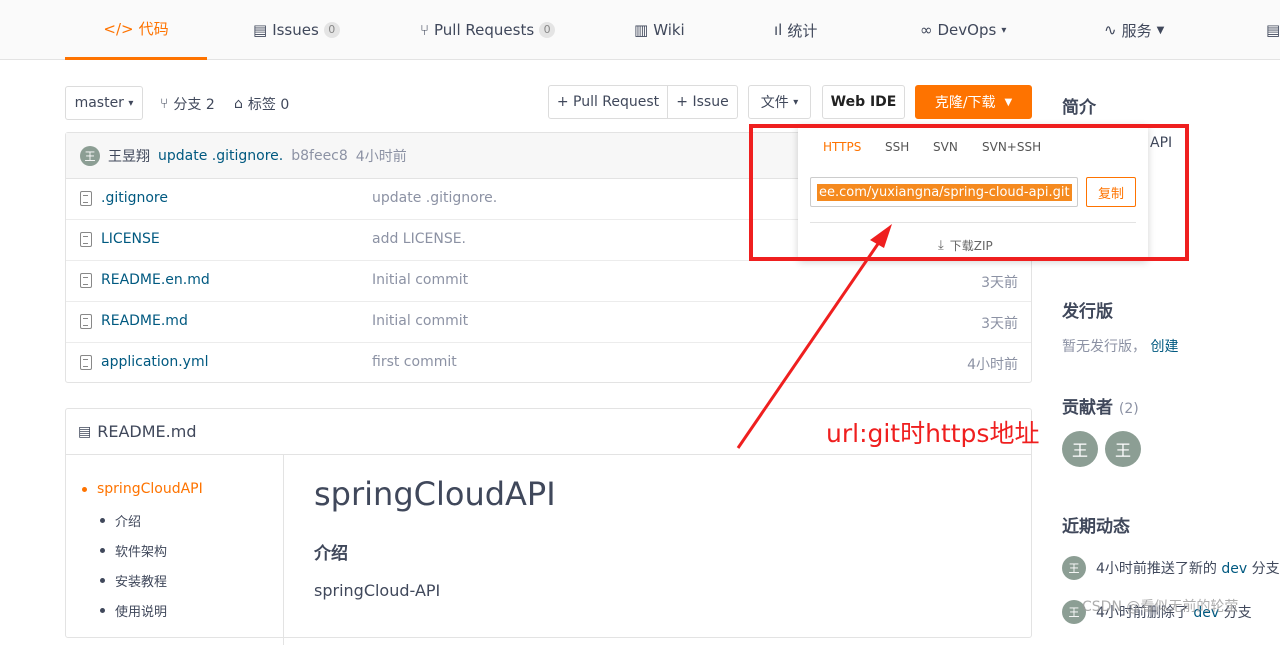 This screenshot has width=1280, height=645. Describe the element at coordinates (150, 489) in the screenshot. I see `toc-label: springCloudAPI` at that location.